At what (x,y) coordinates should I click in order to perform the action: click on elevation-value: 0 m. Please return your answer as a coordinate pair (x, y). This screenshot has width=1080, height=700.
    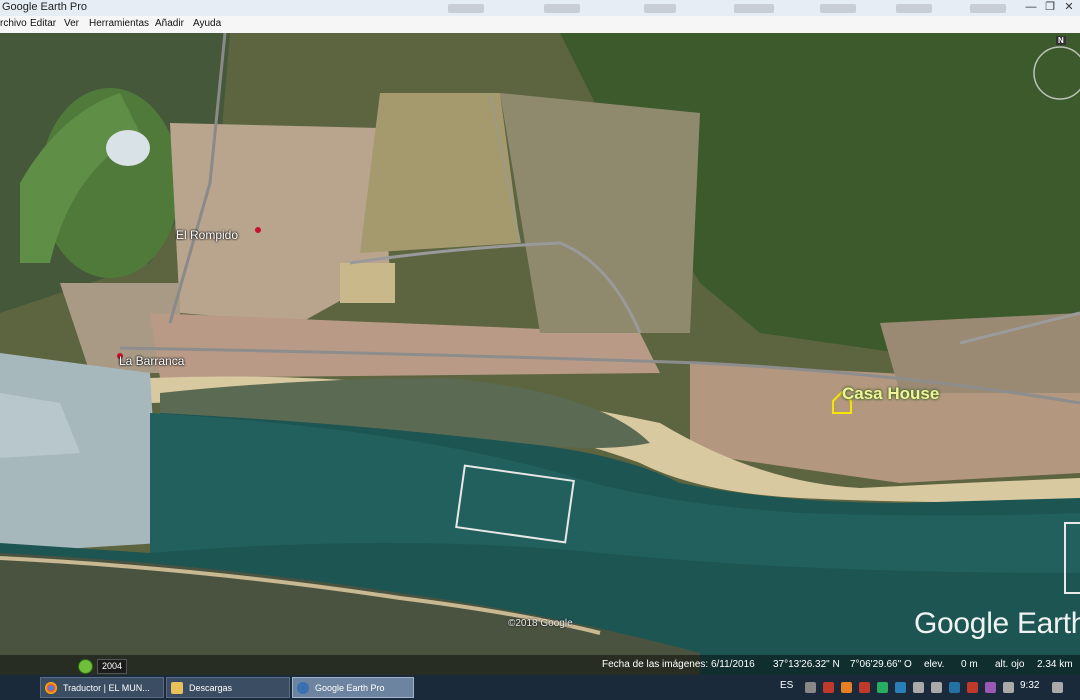
    Looking at the image, I should click on (969, 664).